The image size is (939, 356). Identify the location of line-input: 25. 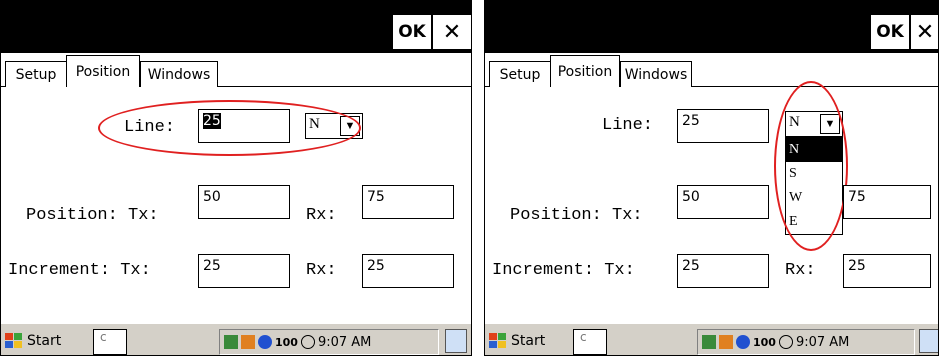
(723, 126).